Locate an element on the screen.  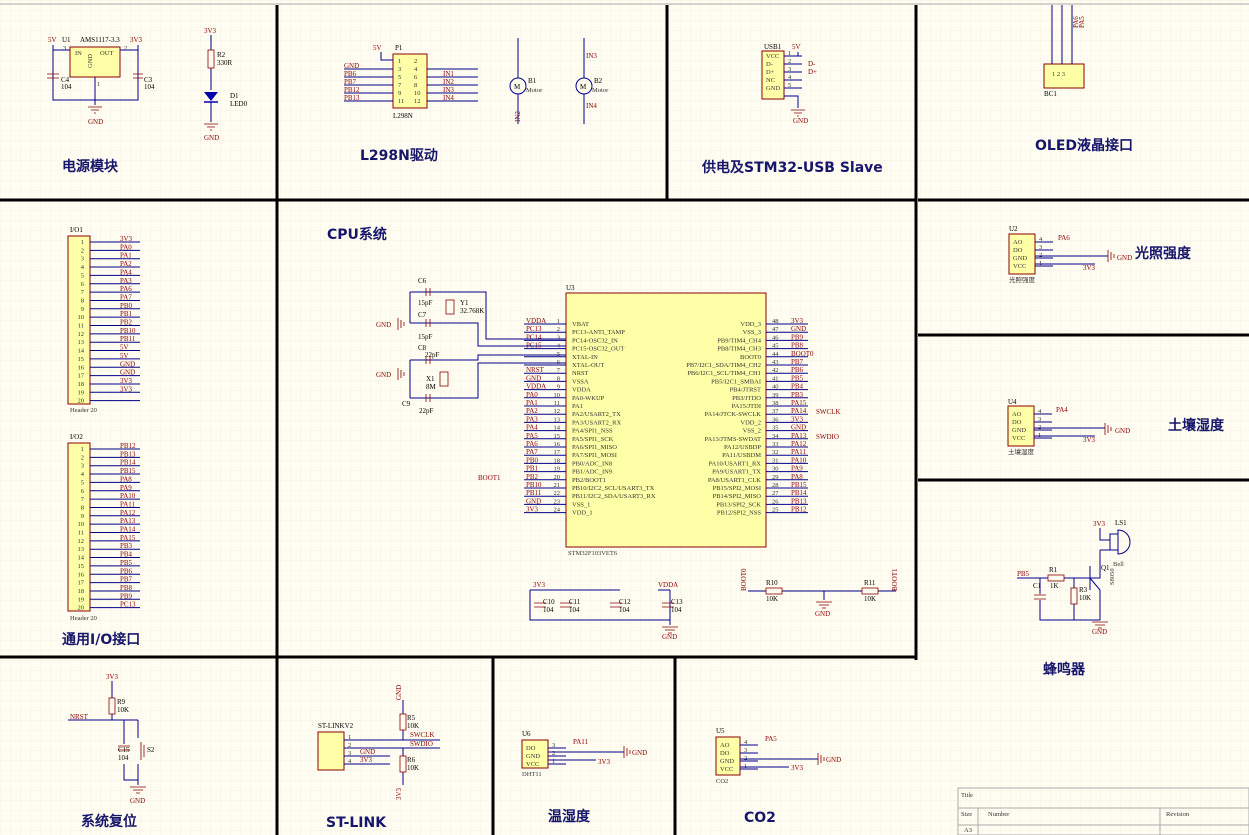
cpu-pin-number: 31 is located at coordinates (775, 460).